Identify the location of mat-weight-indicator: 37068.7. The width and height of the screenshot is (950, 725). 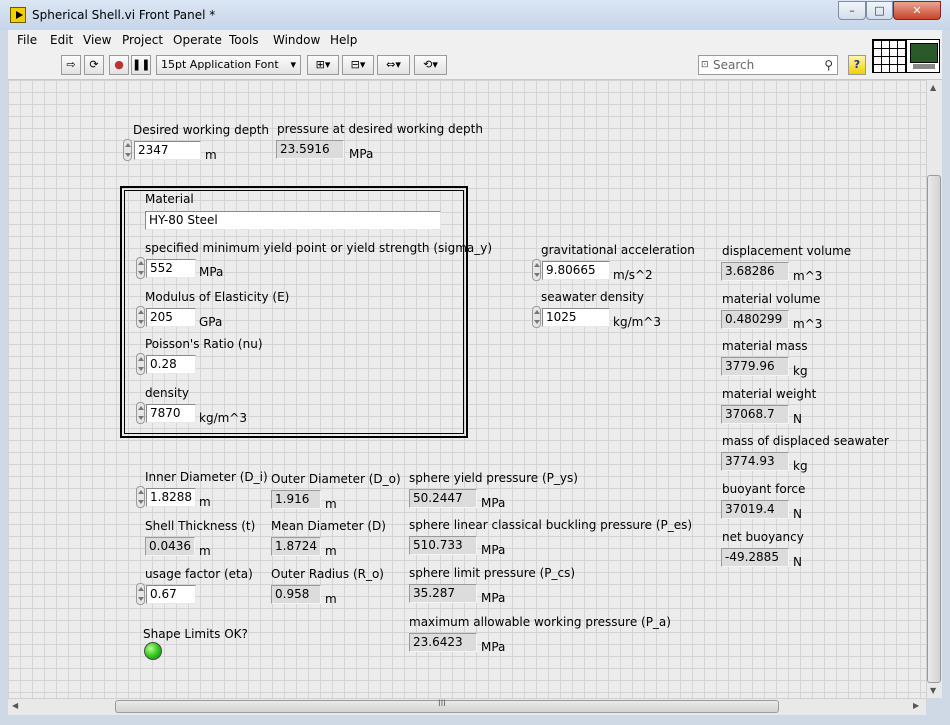
(755, 414).